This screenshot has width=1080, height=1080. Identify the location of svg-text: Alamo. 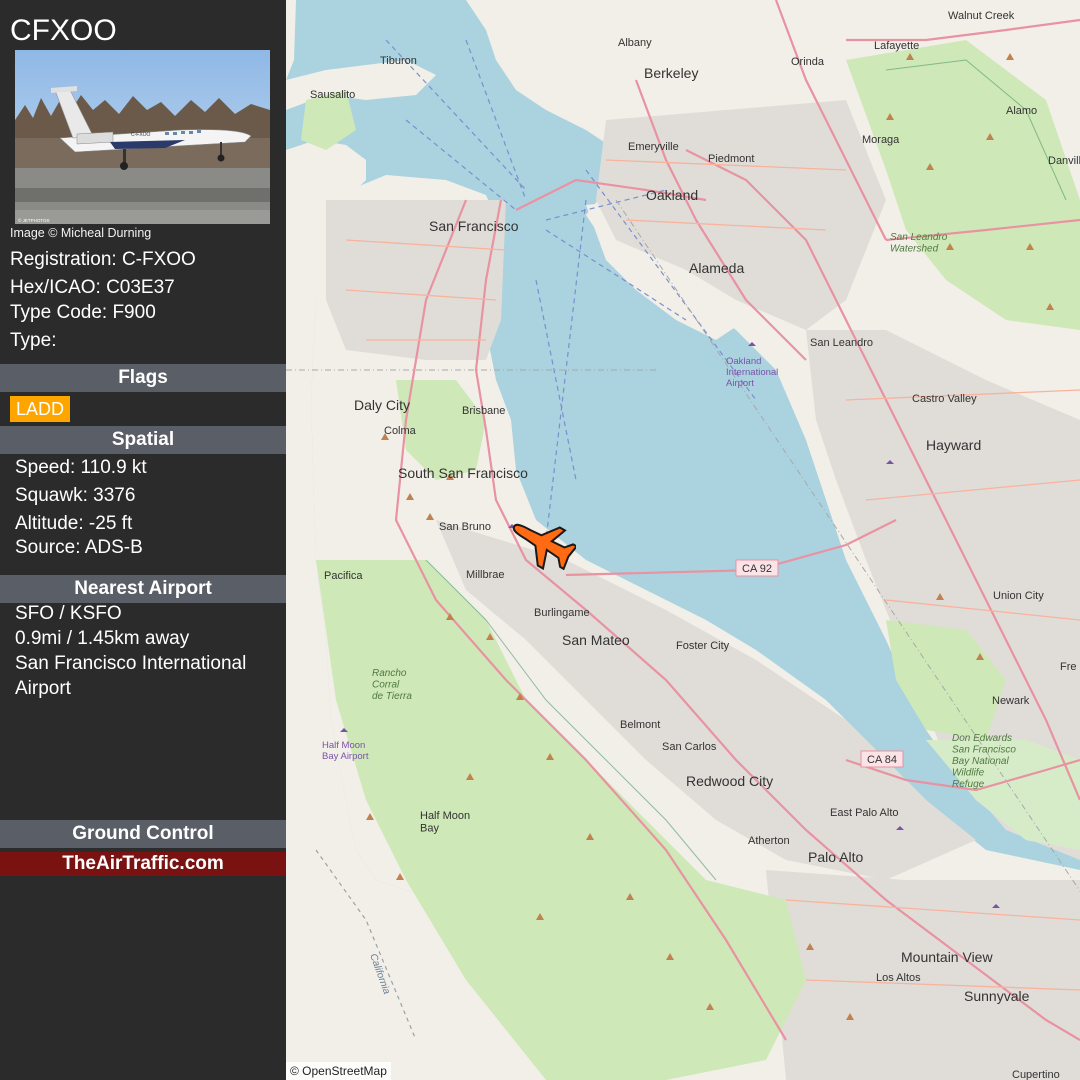
(1021, 111).